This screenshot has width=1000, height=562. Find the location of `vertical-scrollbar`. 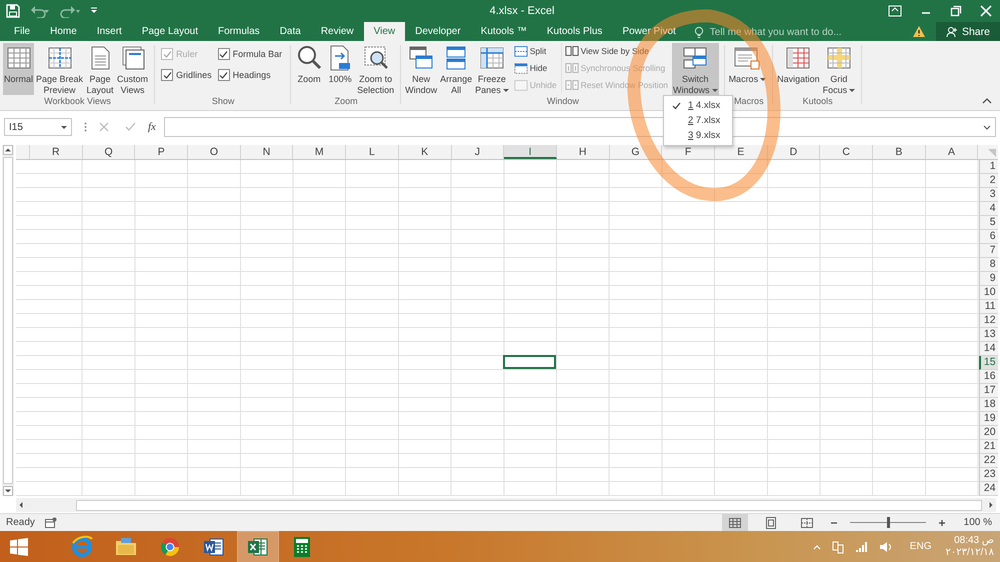

vertical-scrollbar is located at coordinates (8, 320).